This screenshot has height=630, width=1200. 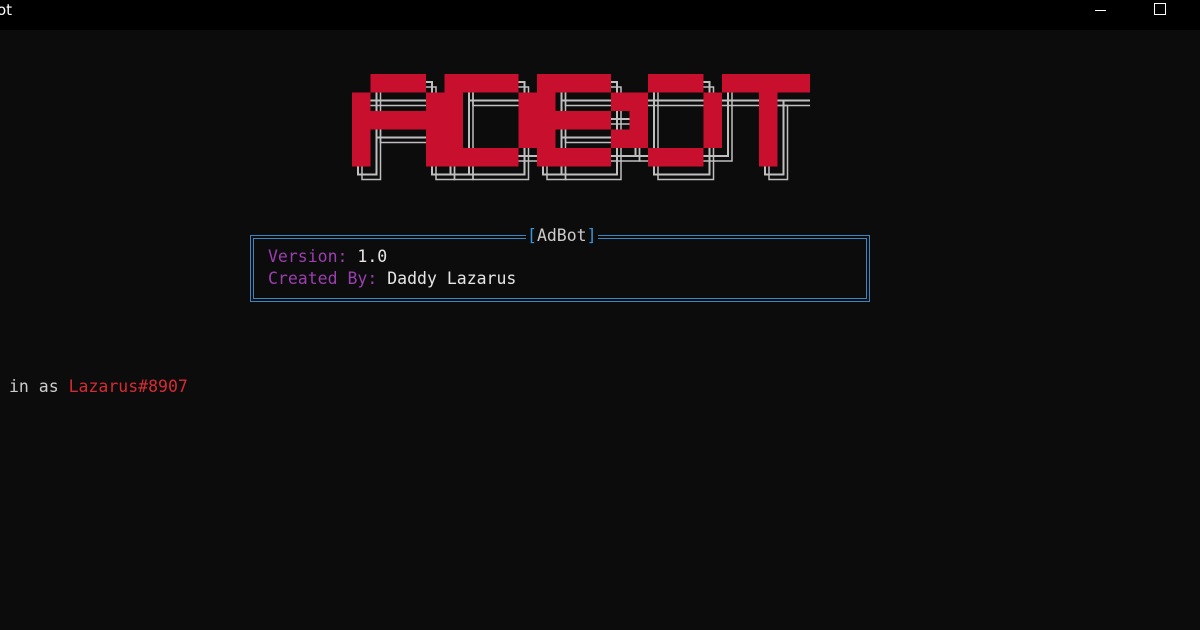 What do you see at coordinates (323, 278) in the screenshot?
I see `created-by-key: Created By:` at bounding box center [323, 278].